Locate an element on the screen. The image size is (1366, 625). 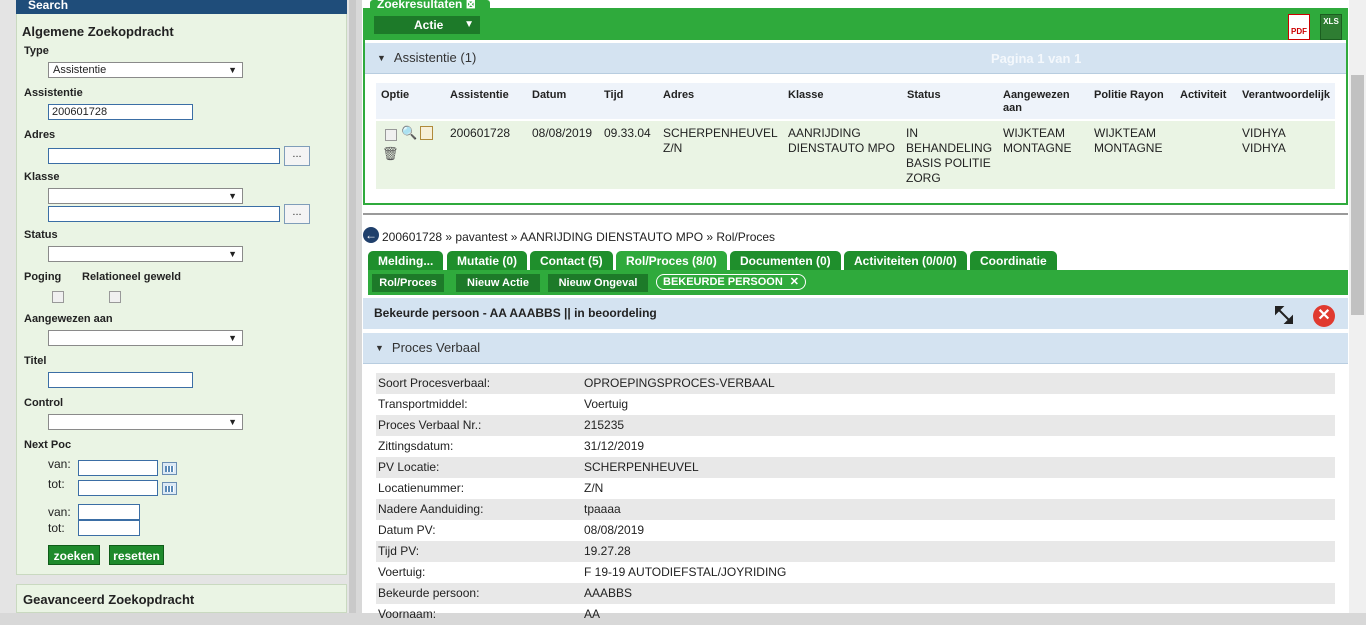
field-label: Tijd PV: is located at coordinates (399, 551).